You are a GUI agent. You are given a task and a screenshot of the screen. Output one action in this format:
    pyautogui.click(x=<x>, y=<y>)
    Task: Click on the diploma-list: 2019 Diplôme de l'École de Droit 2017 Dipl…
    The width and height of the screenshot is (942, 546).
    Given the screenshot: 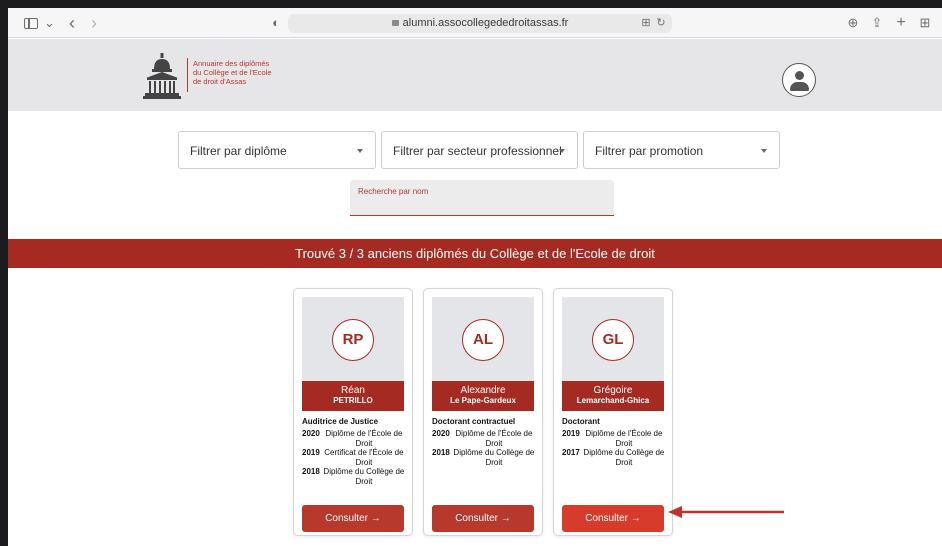 What is the action you would take?
    pyautogui.click(x=614, y=448)
    